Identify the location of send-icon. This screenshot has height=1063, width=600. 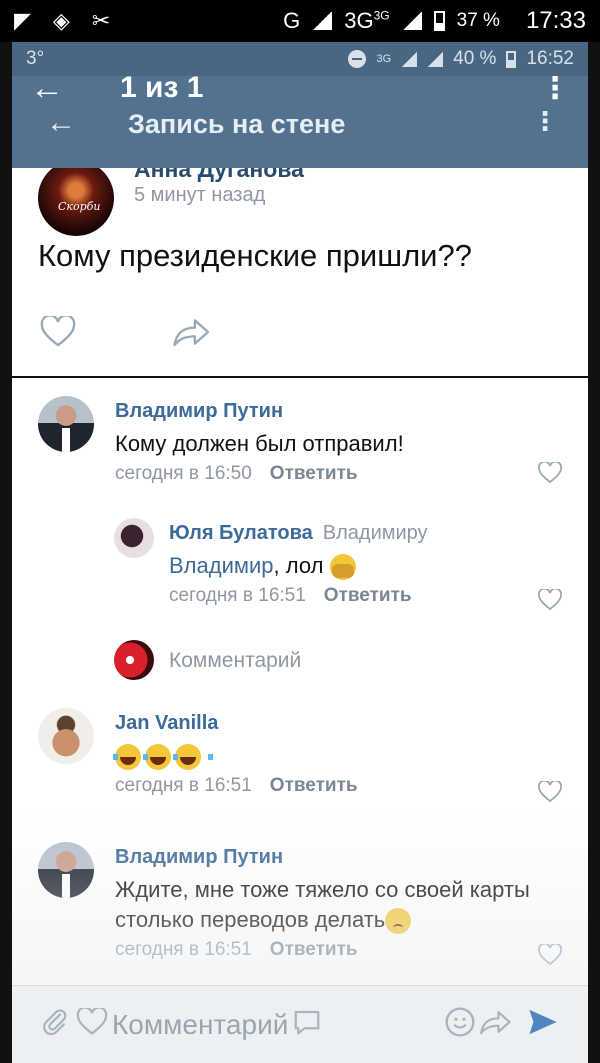
(543, 1024).